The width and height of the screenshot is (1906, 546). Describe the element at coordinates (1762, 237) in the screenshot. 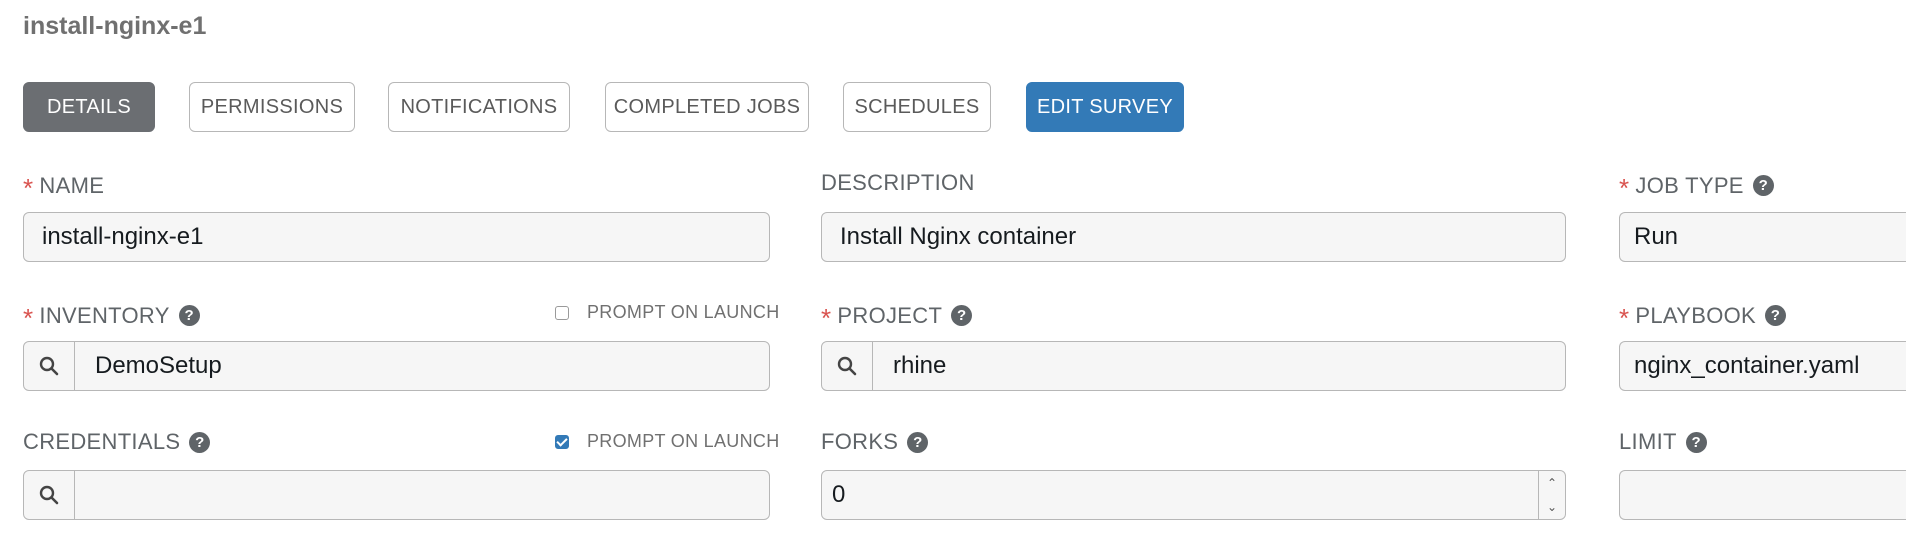

I see `job-type-select: Run` at that location.